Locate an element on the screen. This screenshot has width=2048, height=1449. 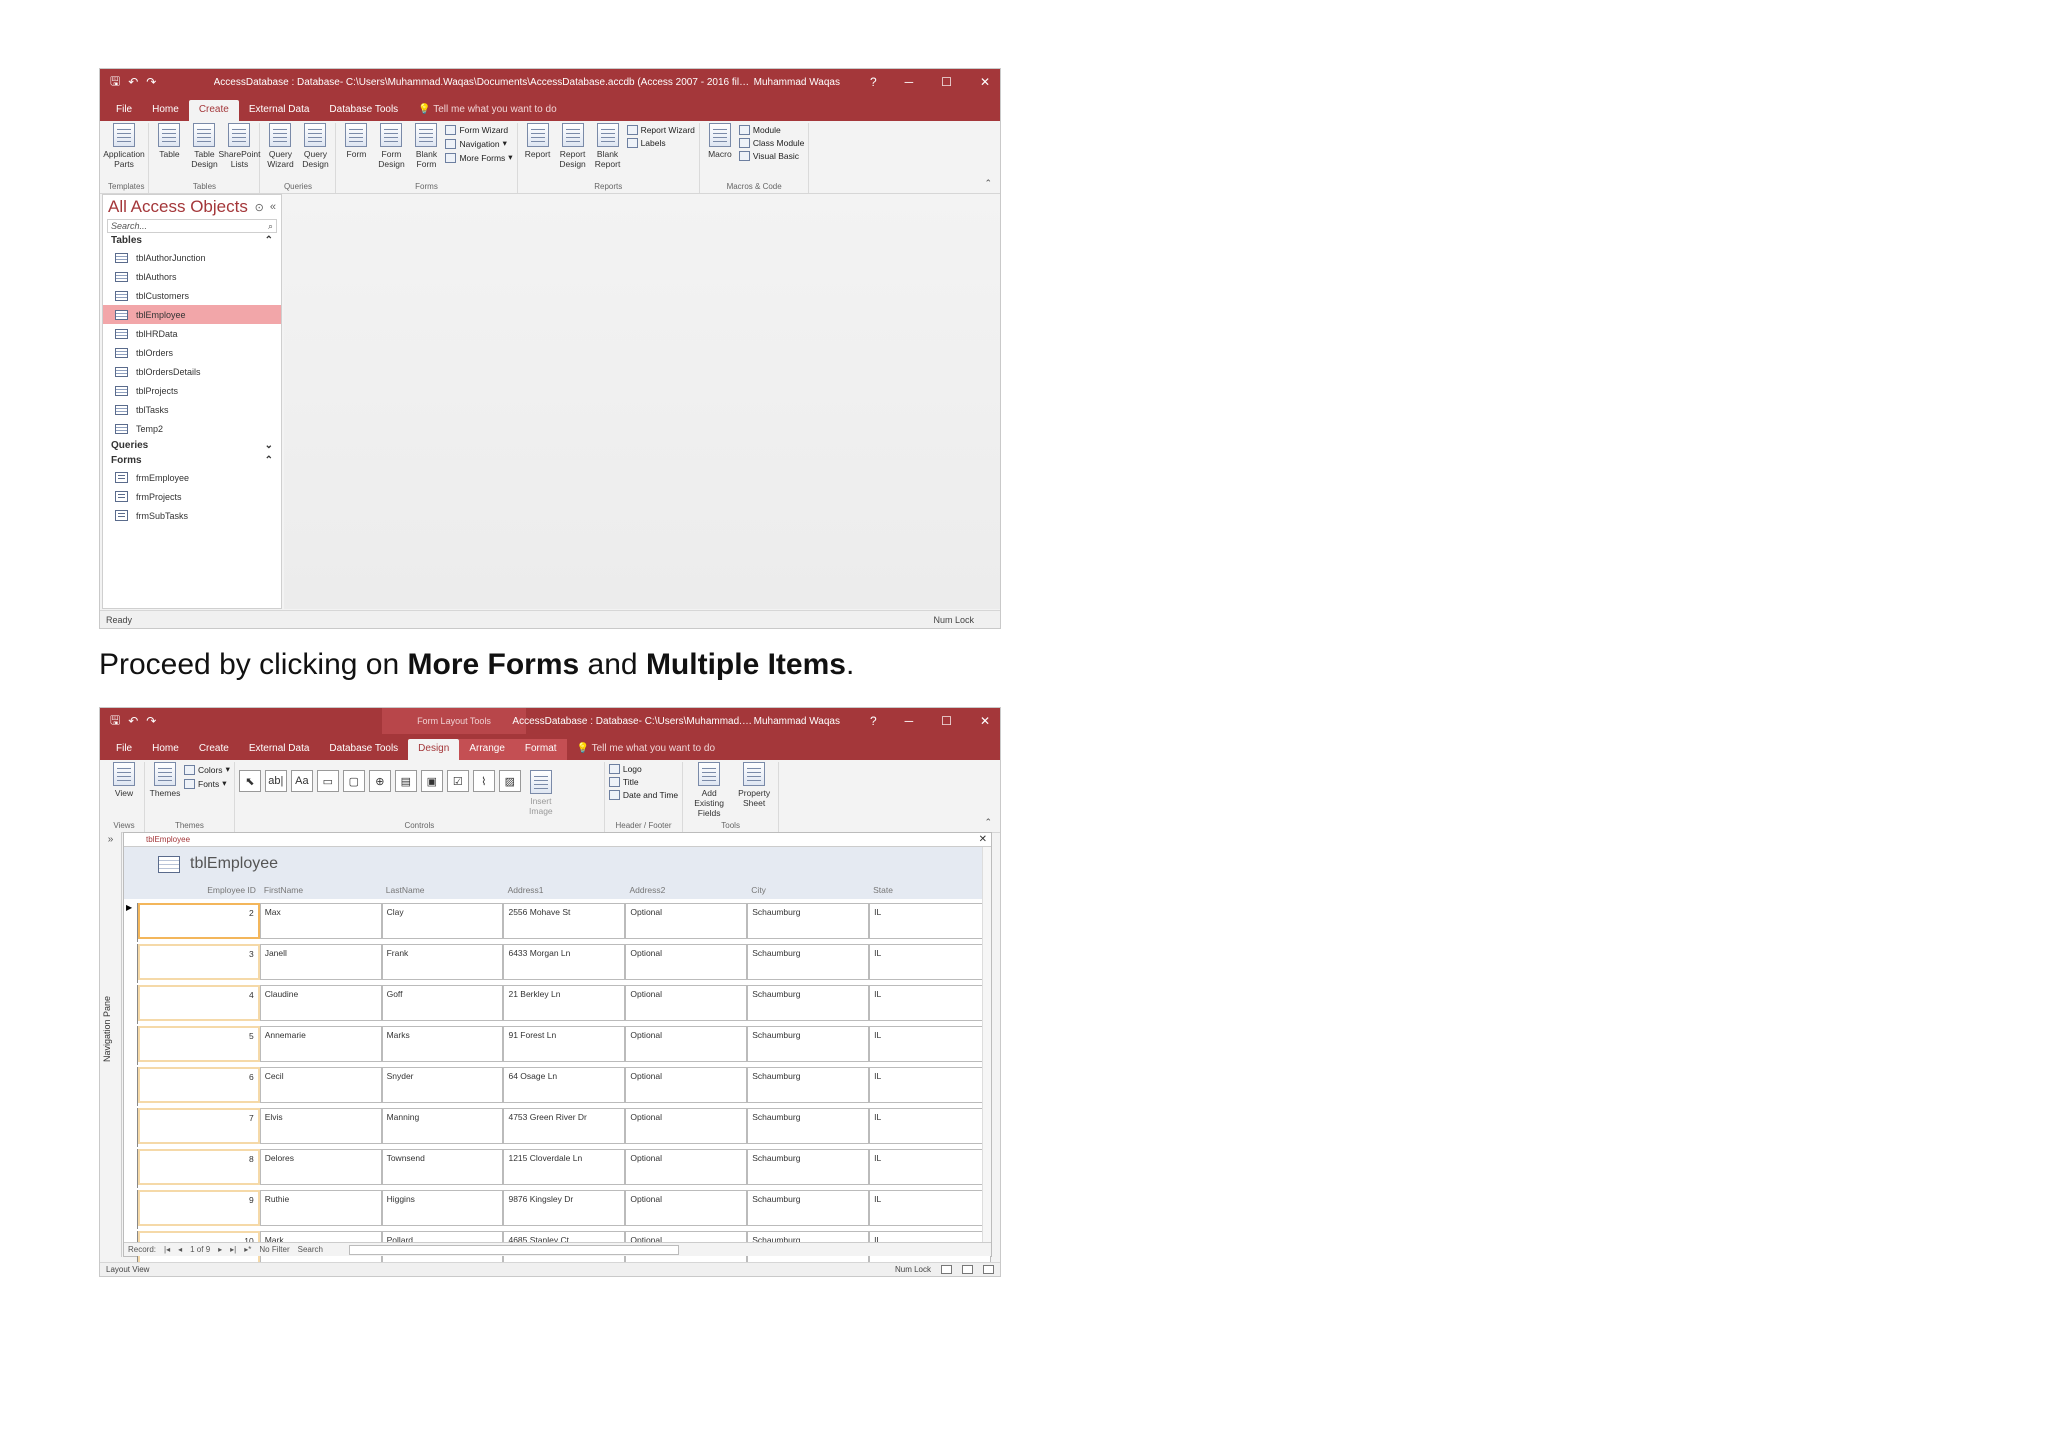
vertical-scrollbar is located at coordinates (986, 1044).